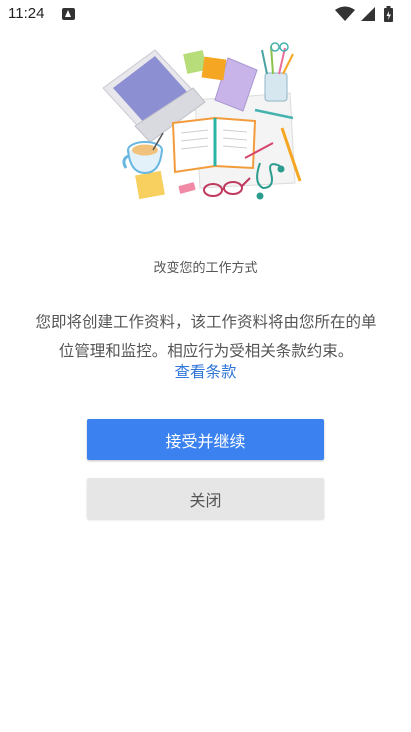  I want to click on status-bar: 11:24, so click(205, 14).